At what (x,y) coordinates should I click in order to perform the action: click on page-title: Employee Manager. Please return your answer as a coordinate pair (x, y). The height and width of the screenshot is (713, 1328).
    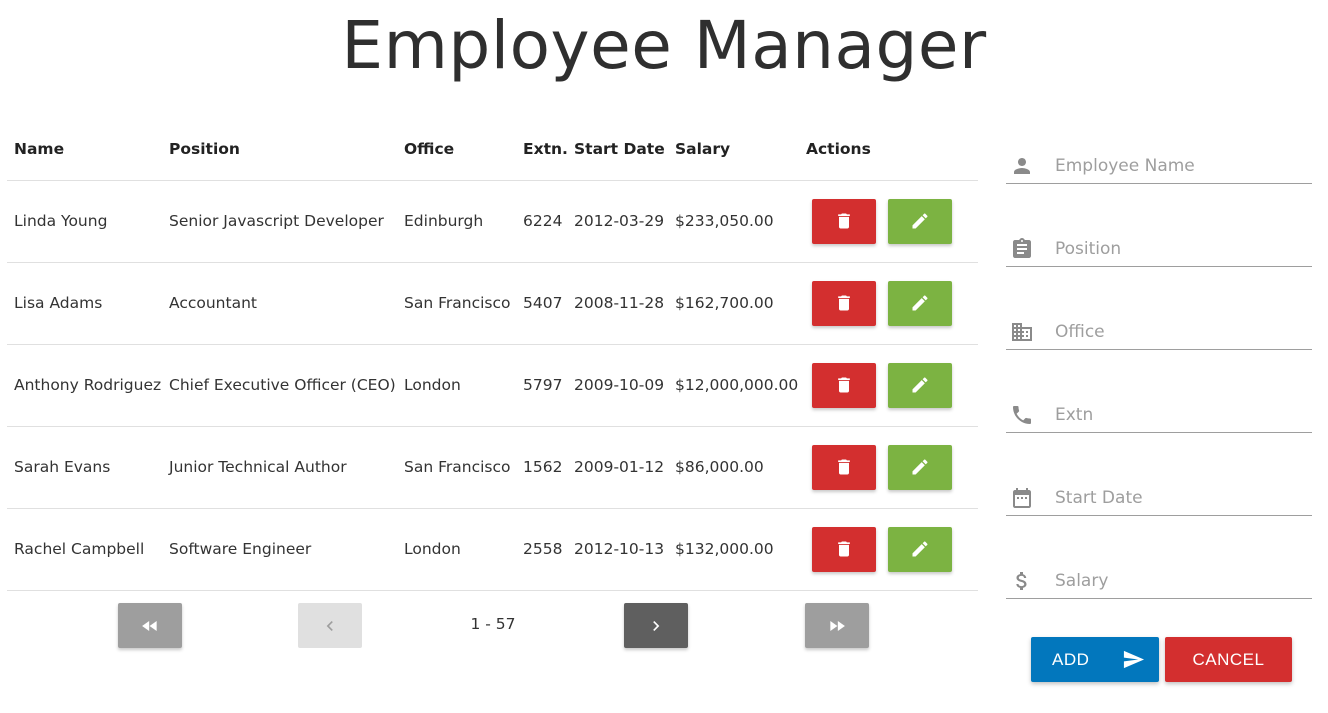
    Looking at the image, I should click on (664, 45).